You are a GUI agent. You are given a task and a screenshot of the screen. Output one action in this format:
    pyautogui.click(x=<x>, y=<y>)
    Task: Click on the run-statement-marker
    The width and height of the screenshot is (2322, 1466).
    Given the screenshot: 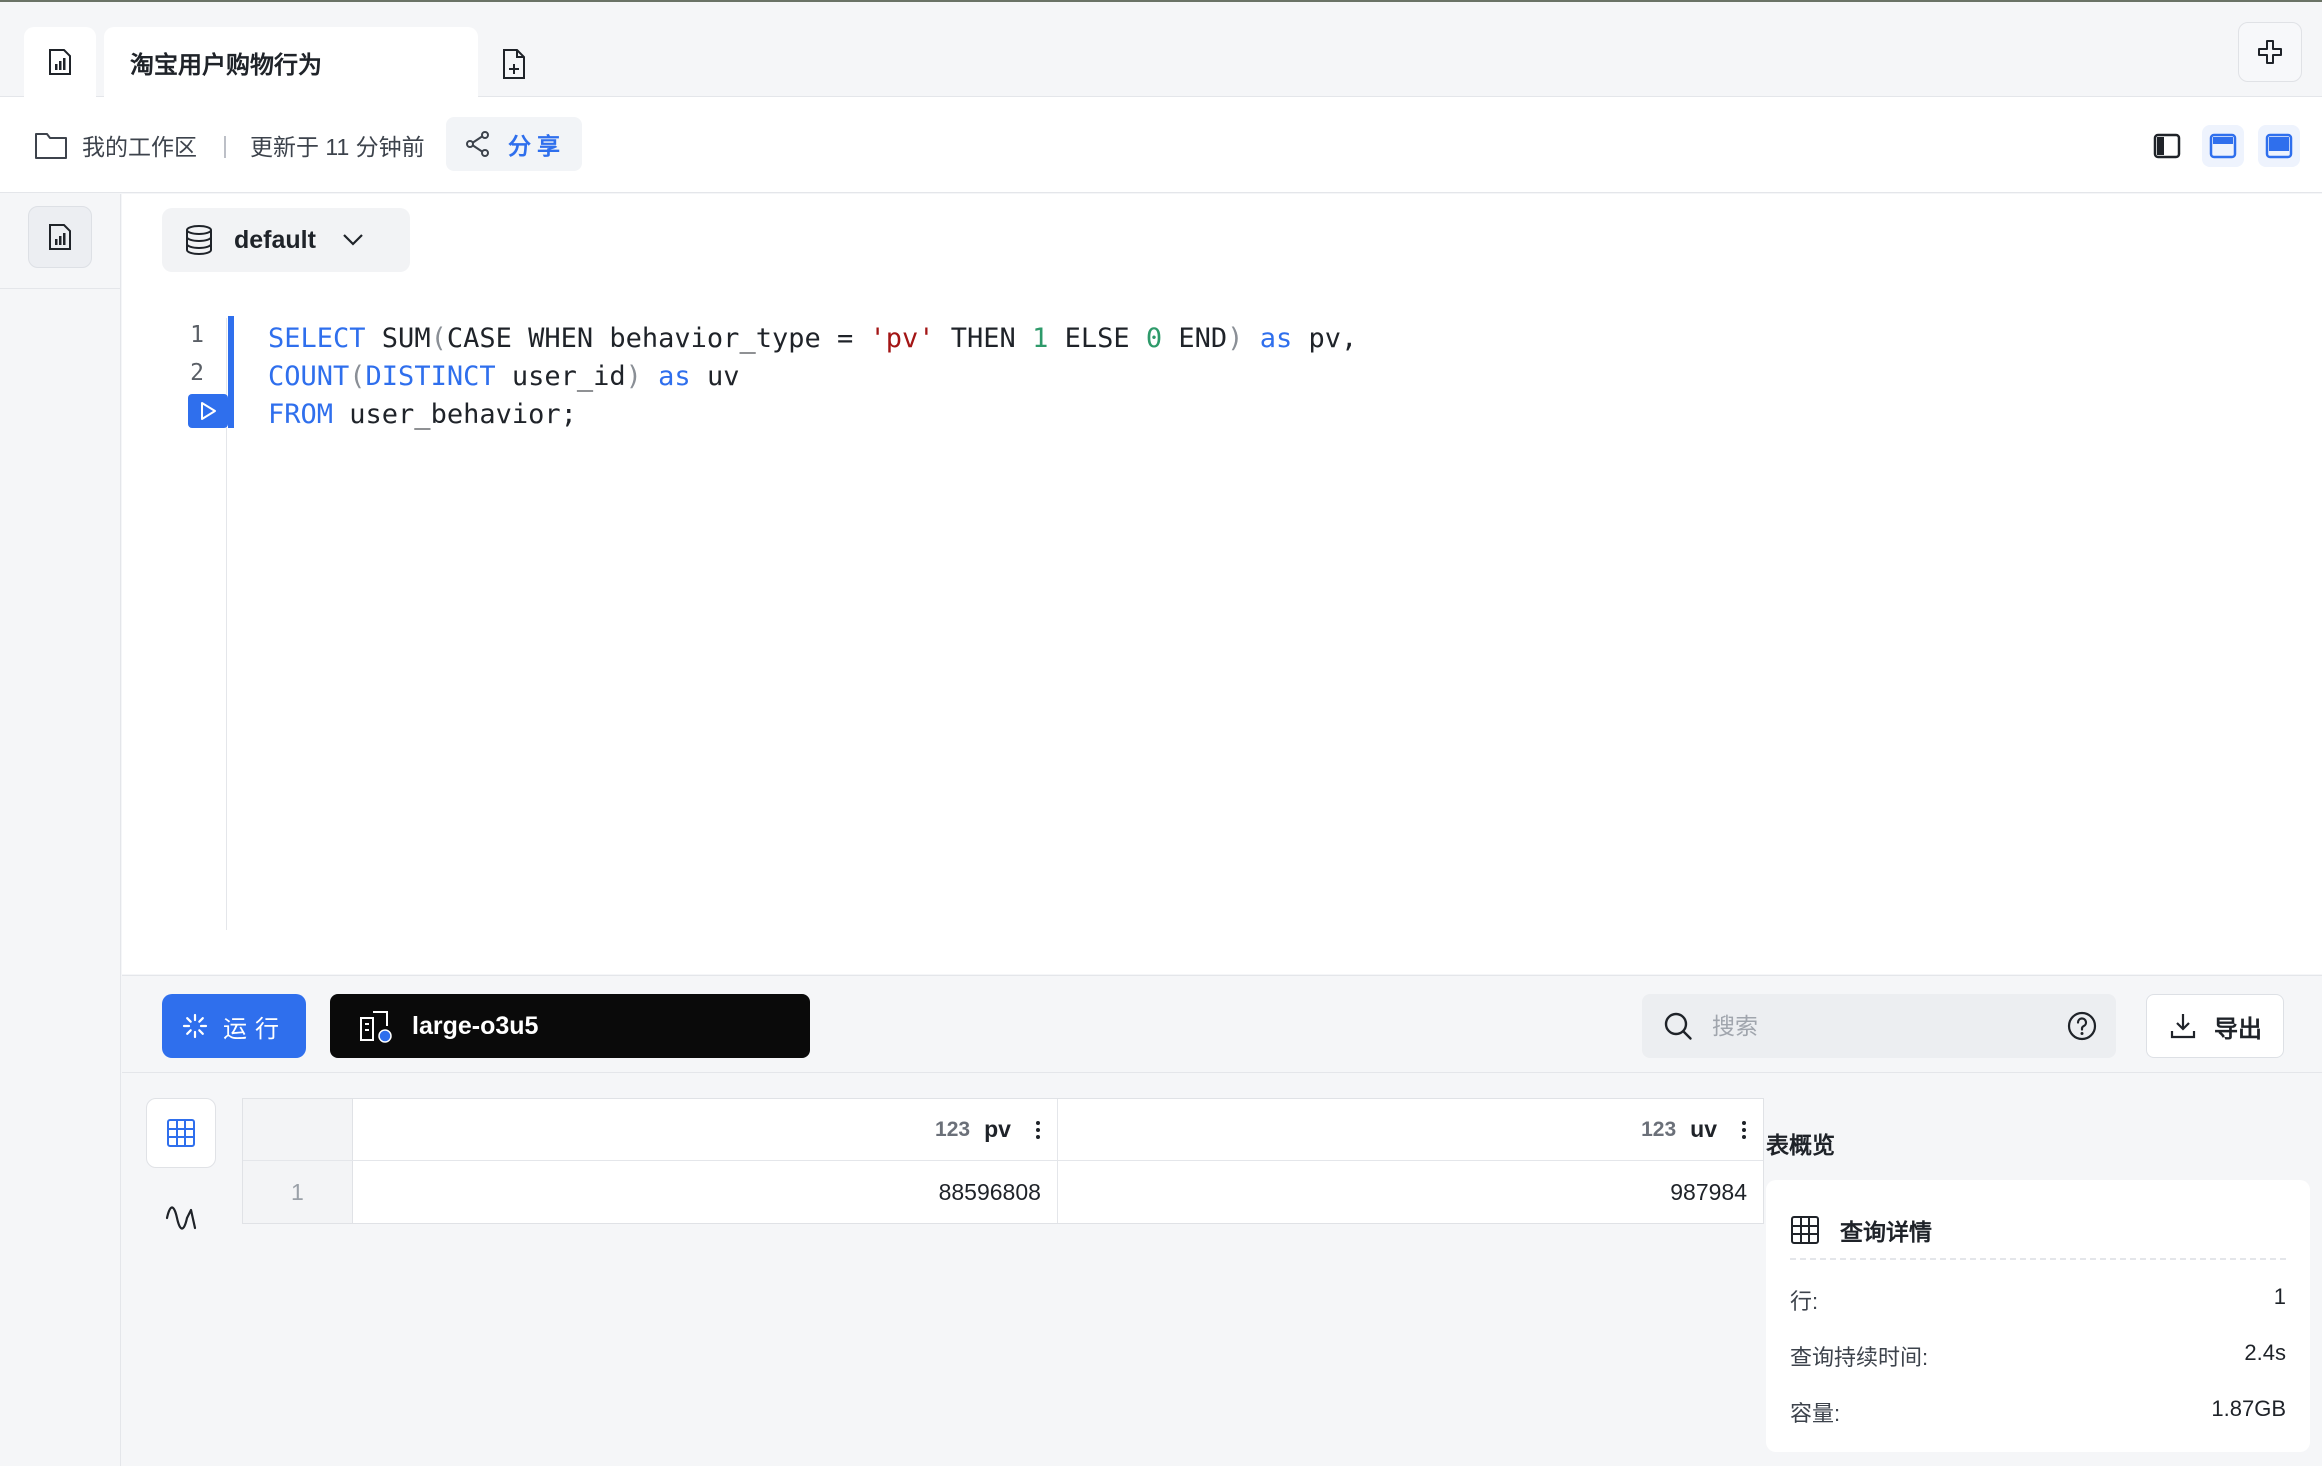 What is the action you would take?
    pyautogui.click(x=208, y=411)
    